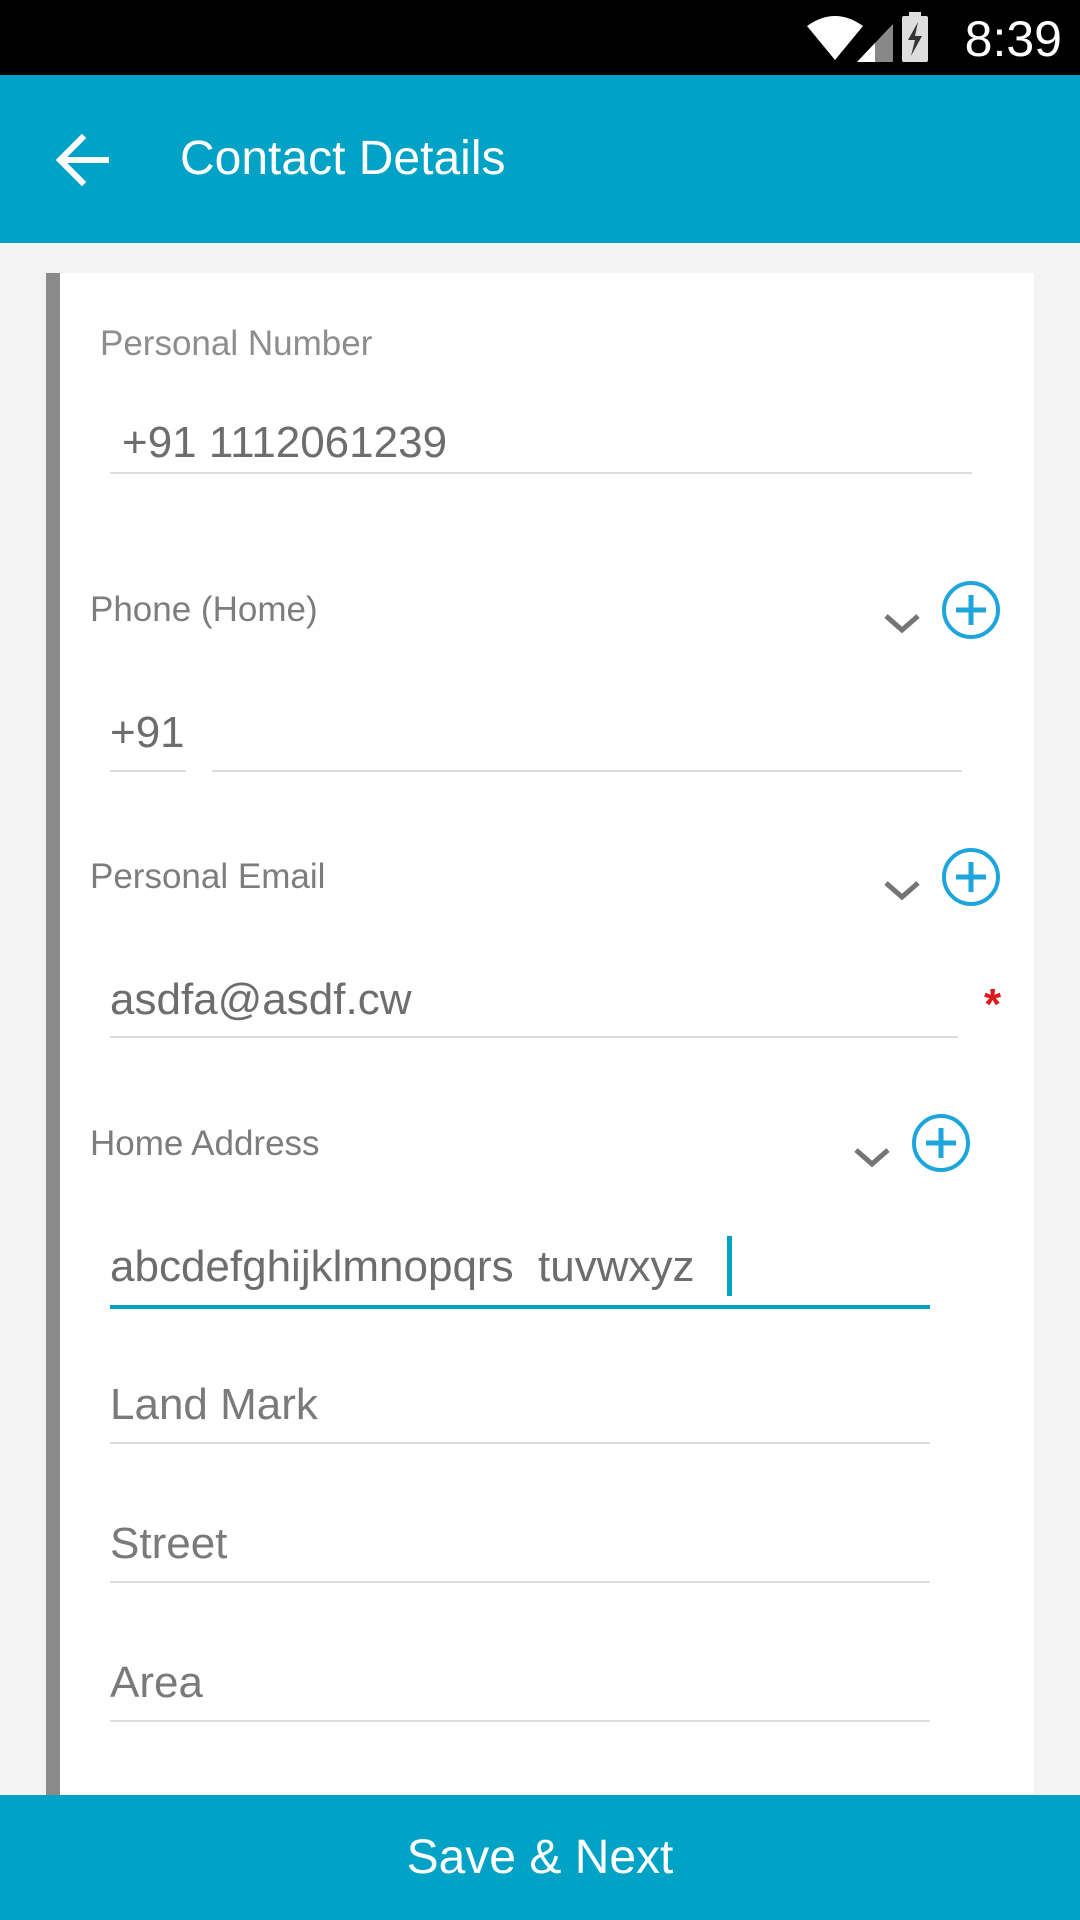 The height and width of the screenshot is (1920, 1080). What do you see at coordinates (971, 610) in the screenshot?
I see `add-phone-button` at bounding box center [971, 610].